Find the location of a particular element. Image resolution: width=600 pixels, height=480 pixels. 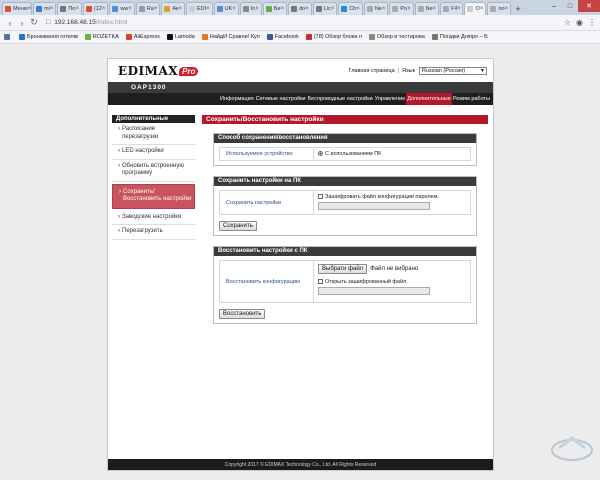

reload-icon: ↻ is located at coordinates (34, 22).